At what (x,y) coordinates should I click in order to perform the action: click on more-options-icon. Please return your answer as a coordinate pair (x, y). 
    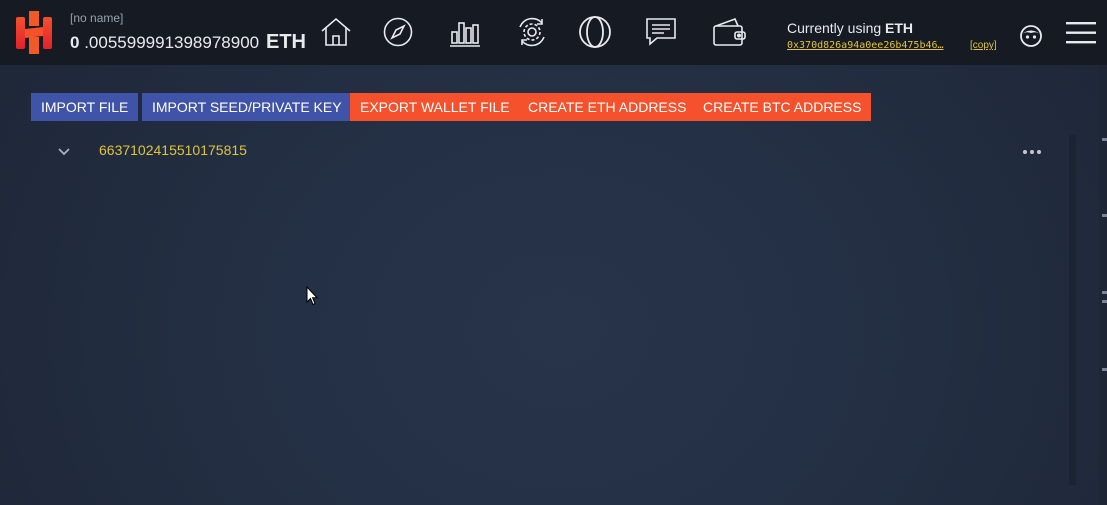
    Looking at the image, I should click on (1032, 152).